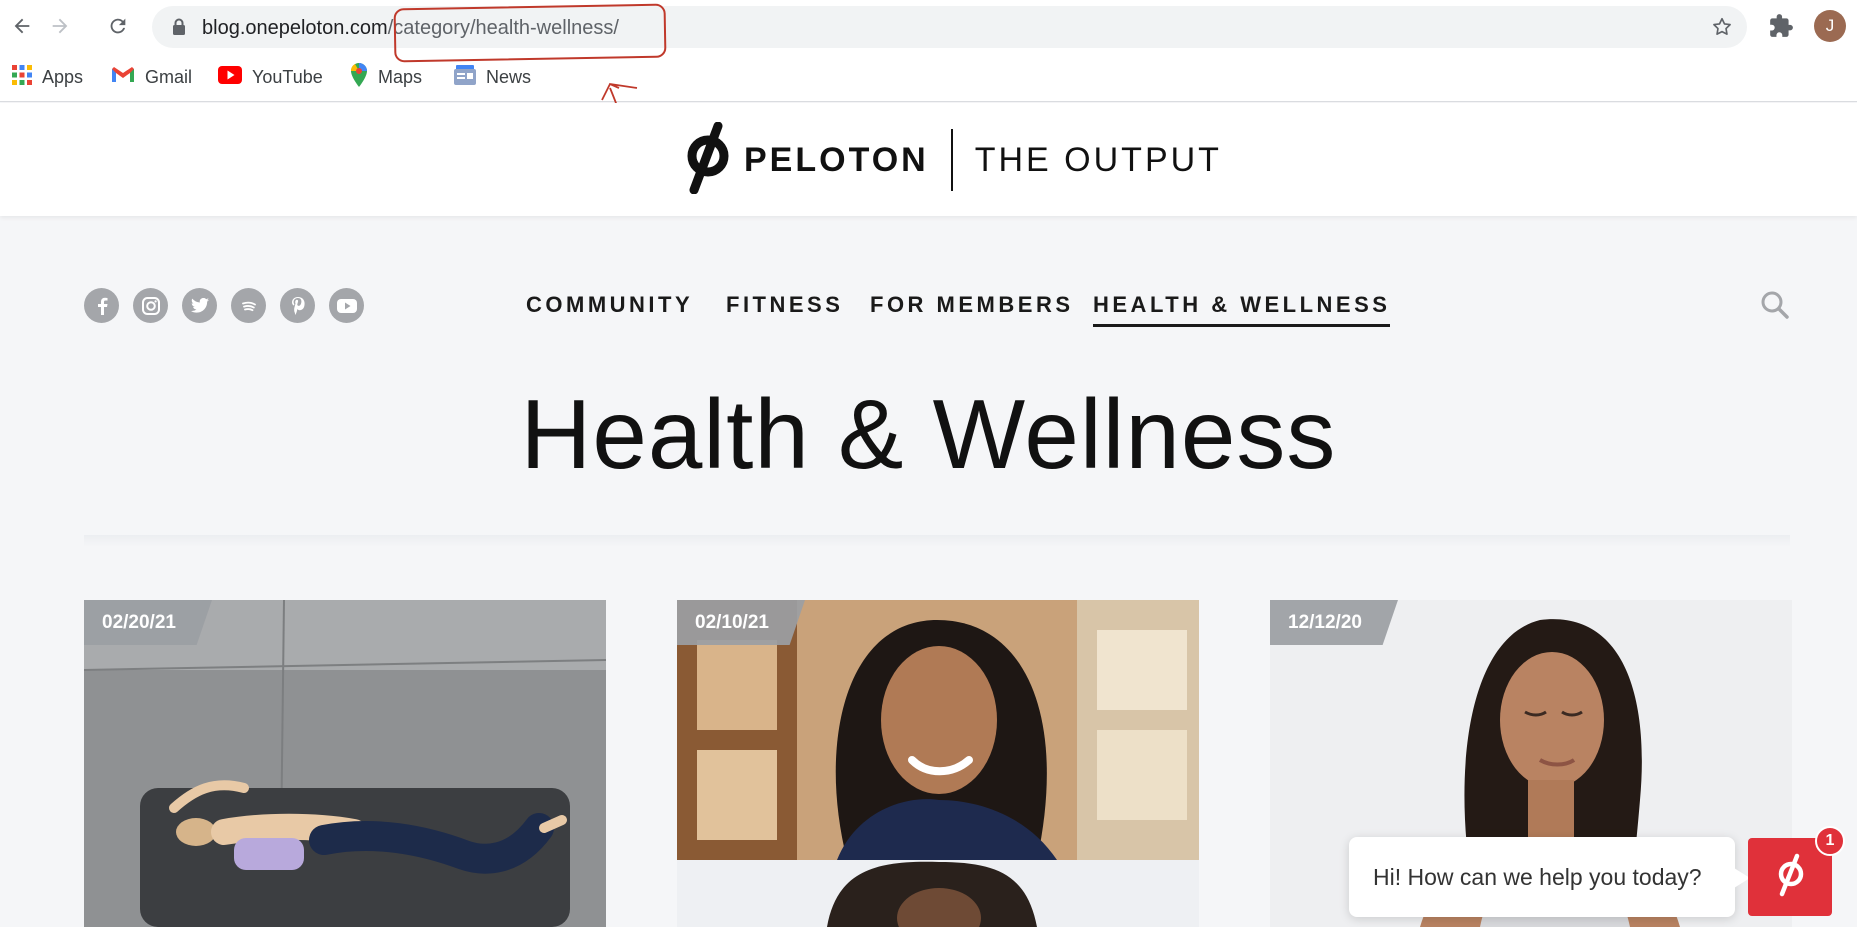  I want to click on bookmark-gmail: Gmail, so click(151, 77).